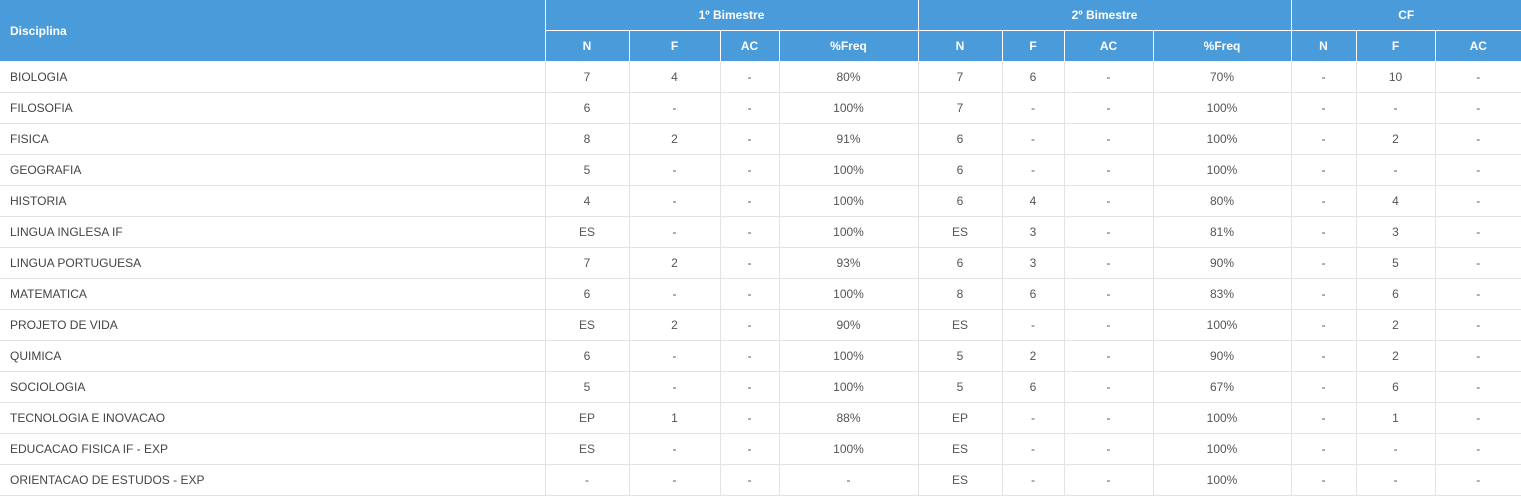 The image size is (1521, 496). Describe the element at coordinates (1396, 201) in the screenshot. I see `cell-cf-f: 4` at that location.